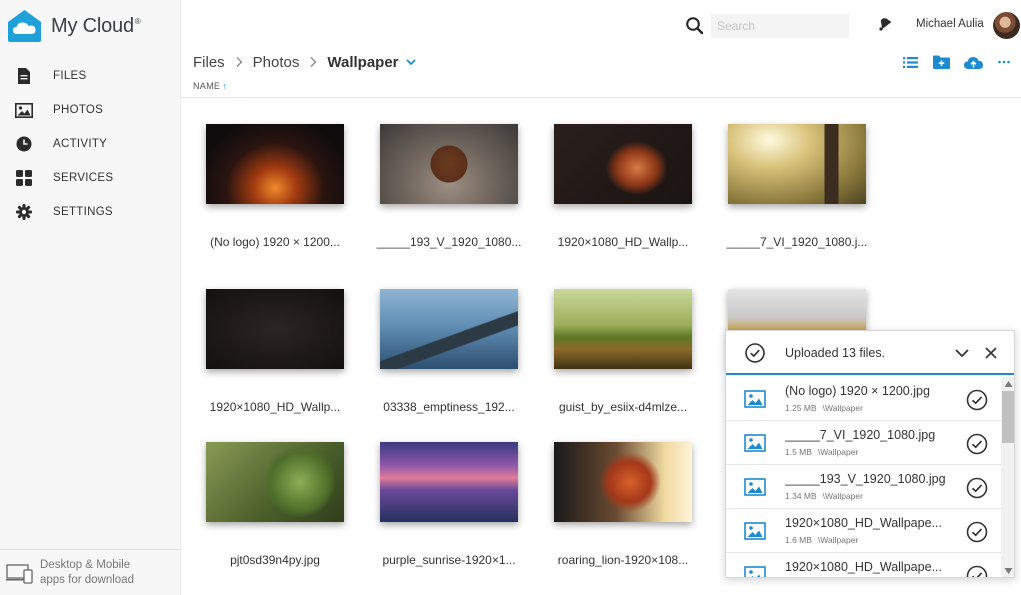  I want to click on search-input, so click(780, 26).